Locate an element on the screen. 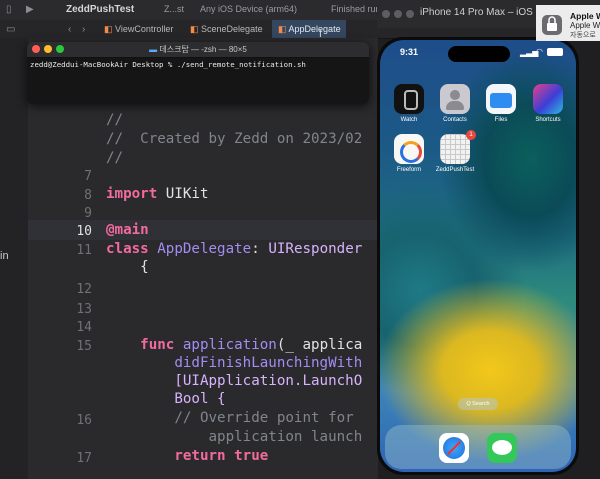 The image size is (600, 479). line-number: 7 is located at coordinates (88, 176).